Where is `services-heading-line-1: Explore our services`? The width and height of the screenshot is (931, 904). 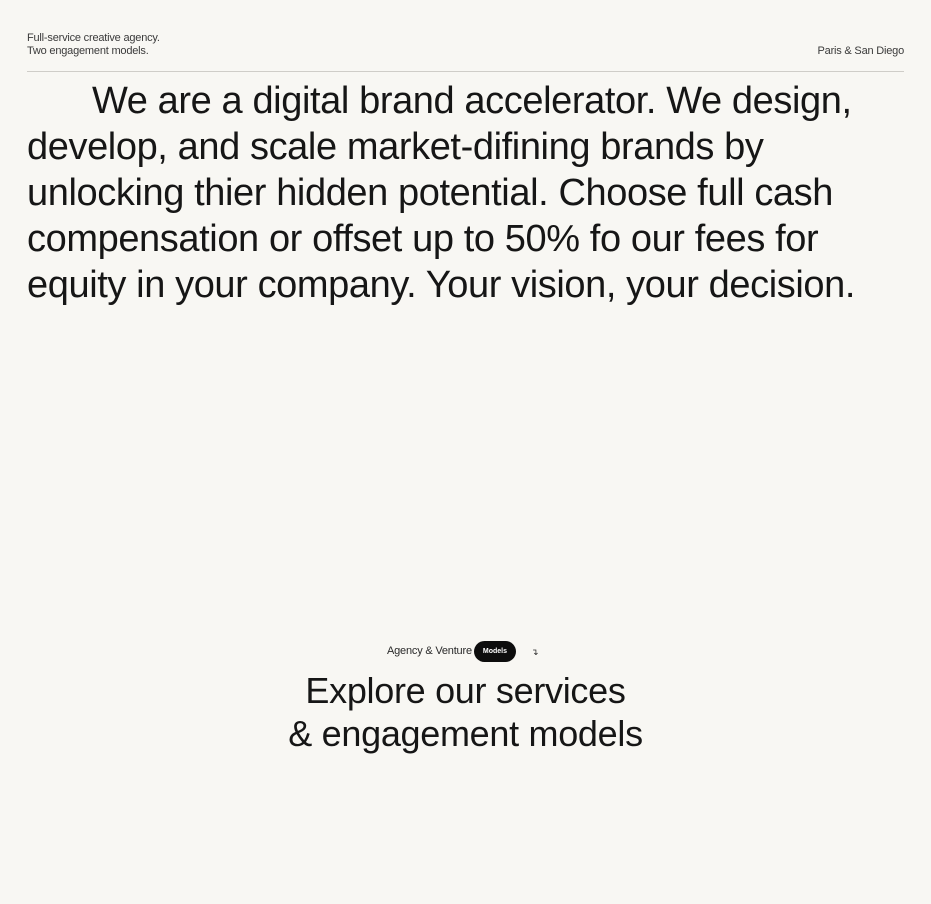
services-heading-line-1: Explore our services is located at coordinates (465, 690).